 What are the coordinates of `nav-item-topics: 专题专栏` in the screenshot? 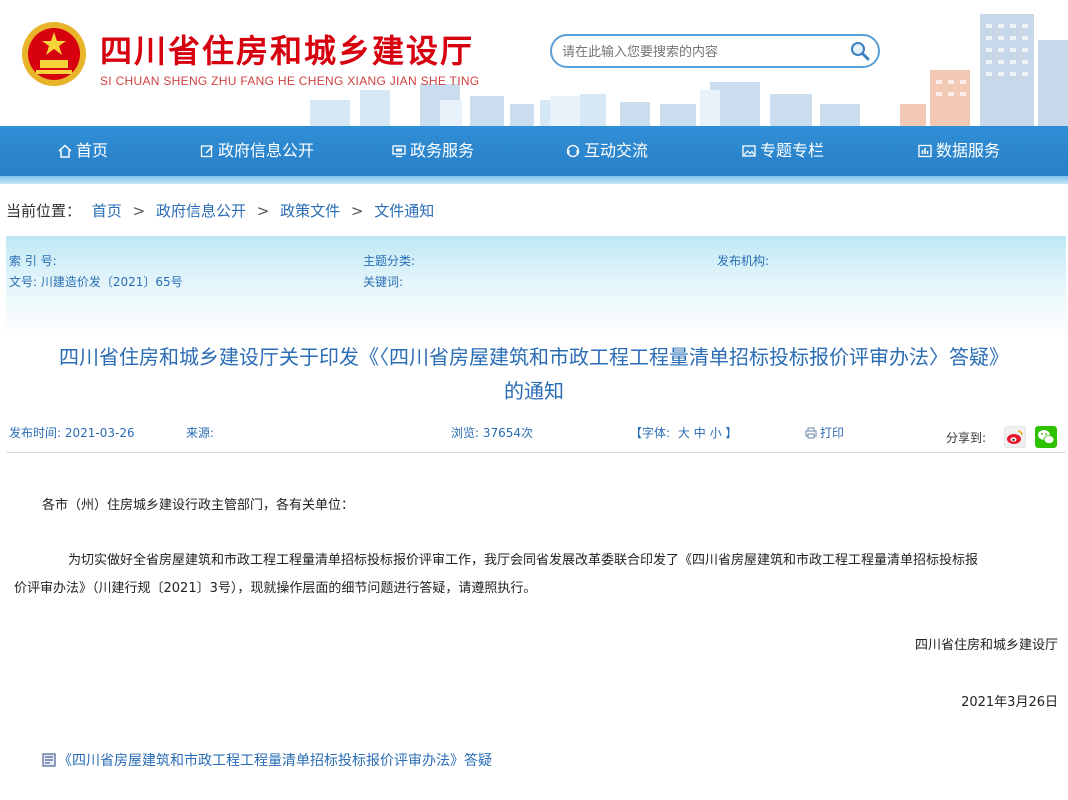 It's located at (783, 151).